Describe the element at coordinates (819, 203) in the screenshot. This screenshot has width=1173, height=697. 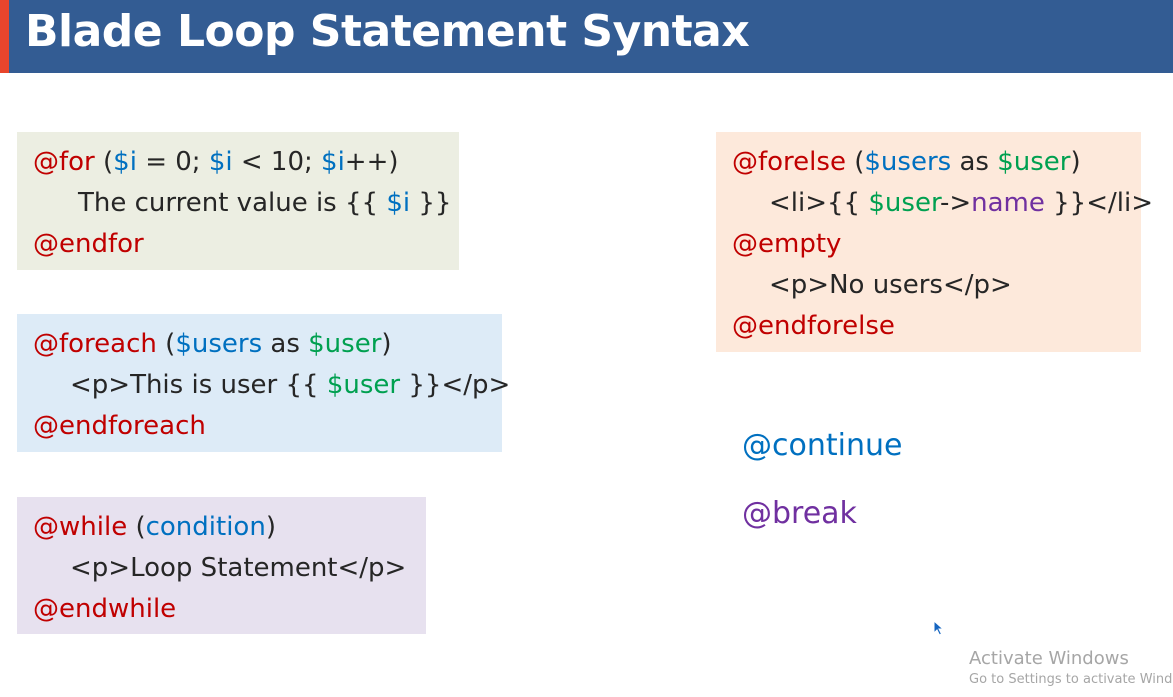
I see `forelse-li-open: <li>{{` at that location.